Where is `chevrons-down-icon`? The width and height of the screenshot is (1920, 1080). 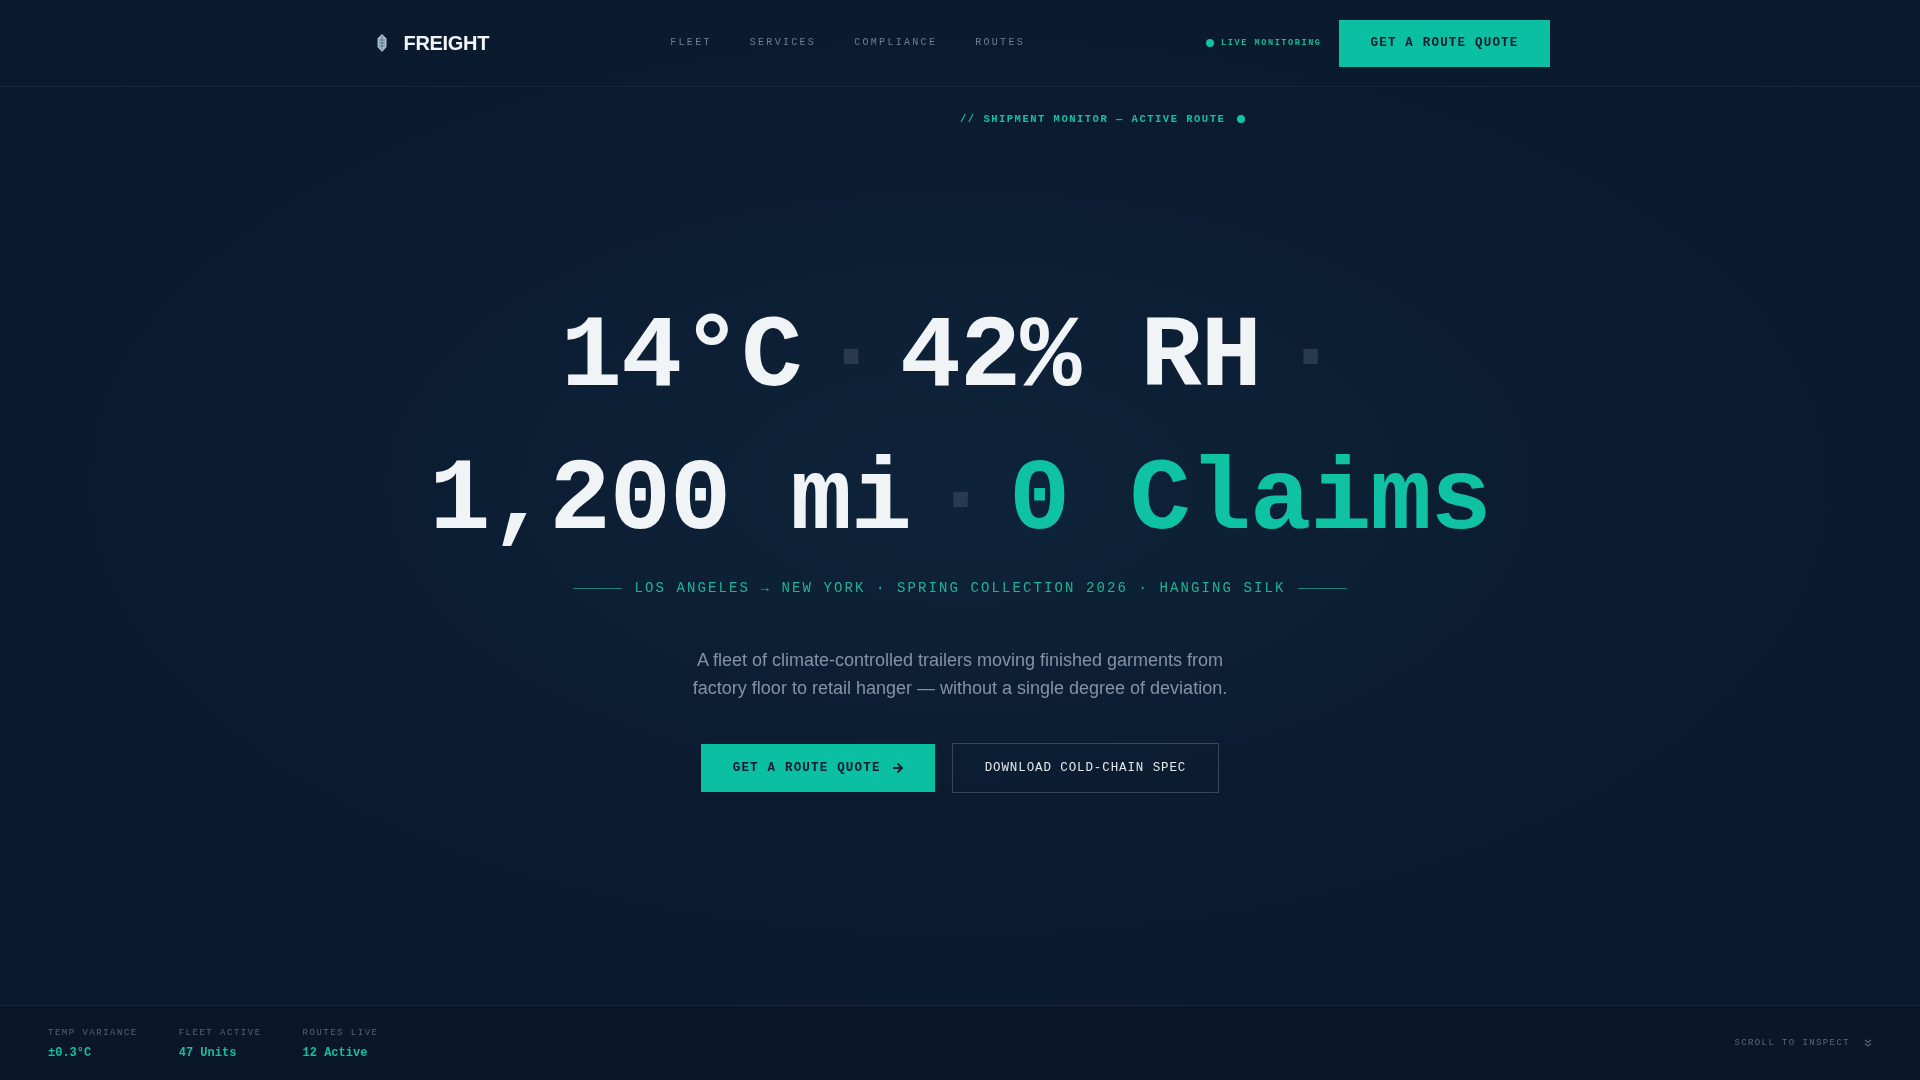
chevrons-down-icon is located at coordinates (1868, 1043).